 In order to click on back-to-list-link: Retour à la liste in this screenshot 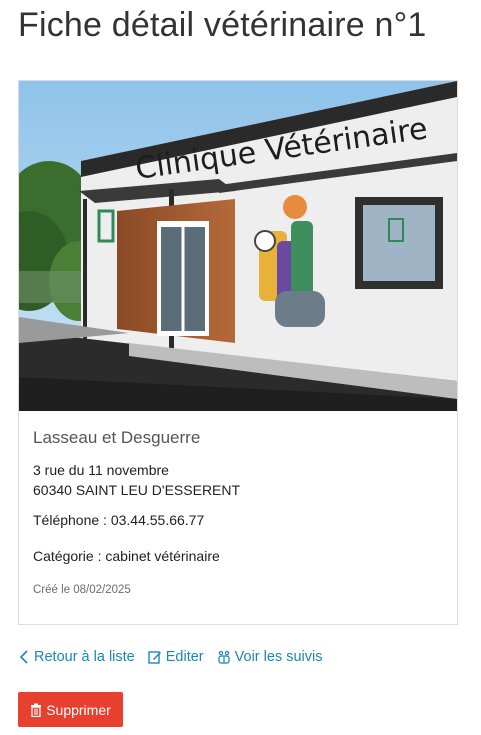, I will do `click(76, 657)`.